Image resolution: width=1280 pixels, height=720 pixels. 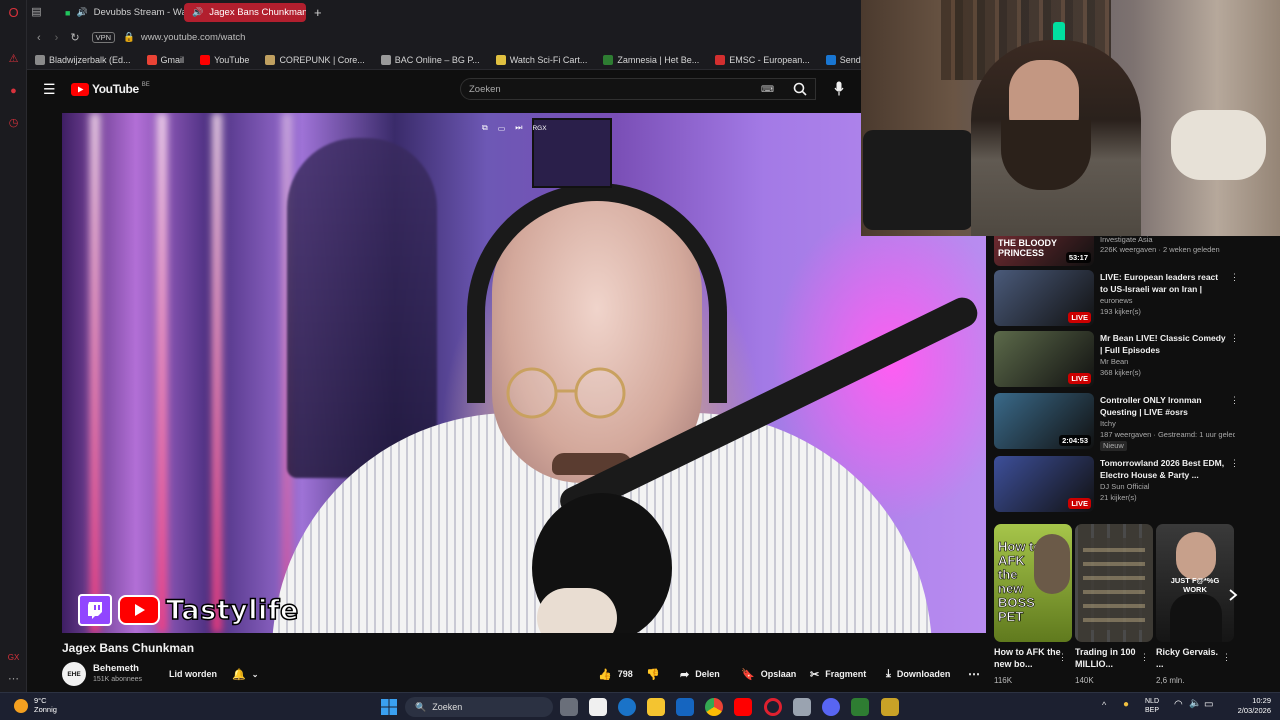 I want to click on league-icon, so click(x=890, y=707).